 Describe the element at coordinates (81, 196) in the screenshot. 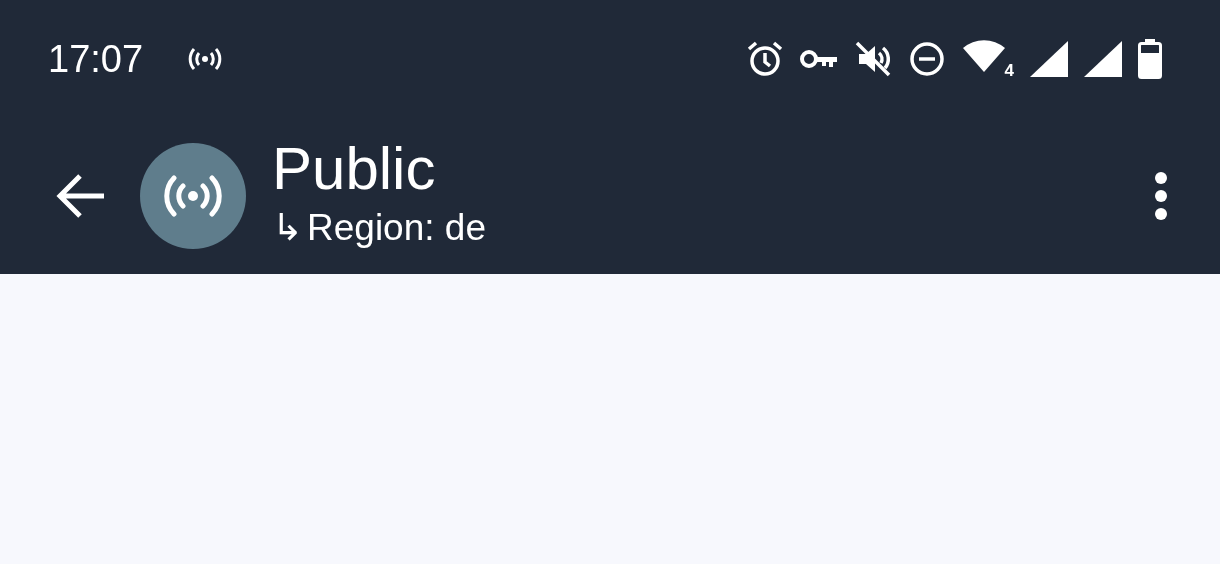

I see `back-arrow-icon` at that location.